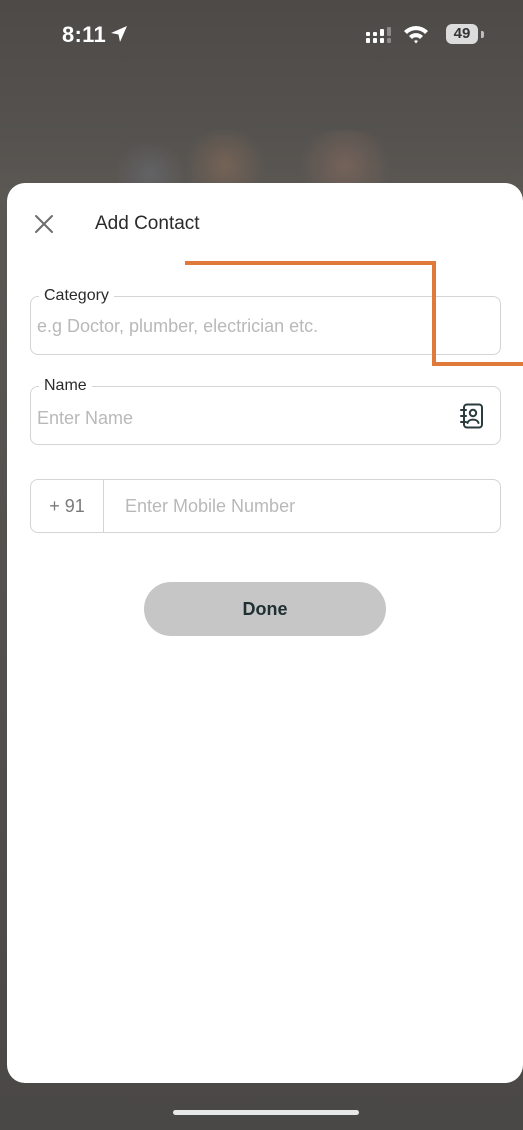 This screenshot has width=523, height=1130. I want to click on contacts-book-icon, so click(472, 416).